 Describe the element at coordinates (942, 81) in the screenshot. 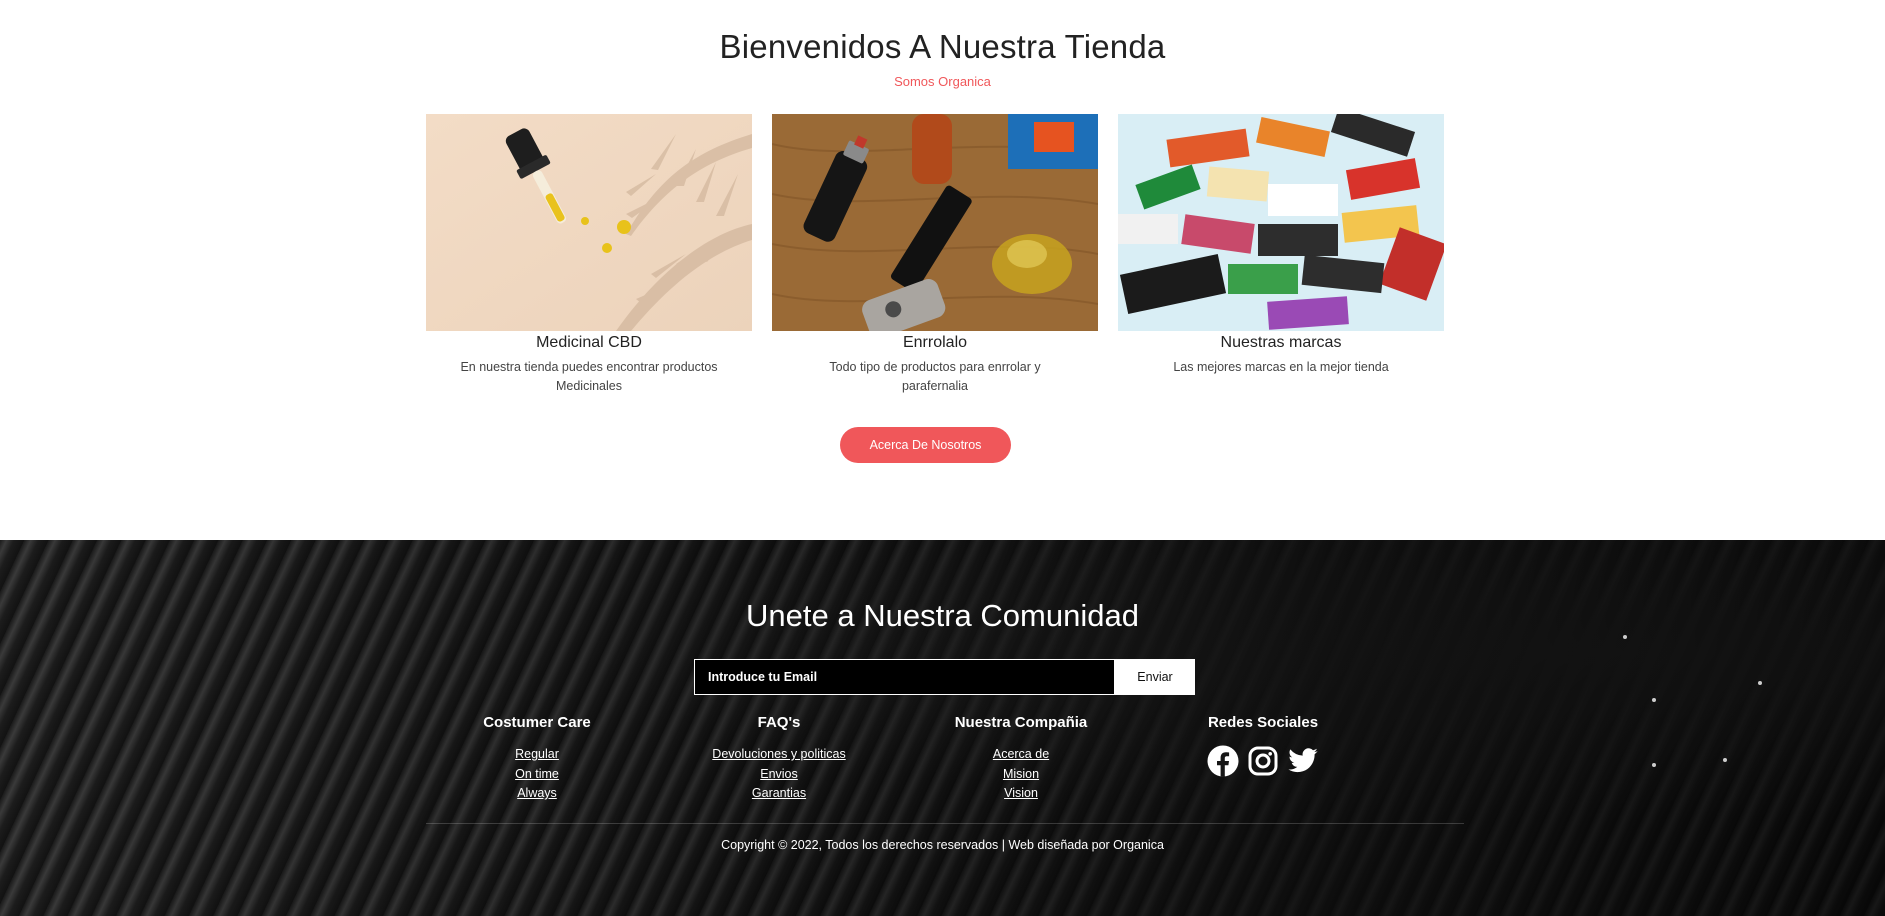

I see `page-subtitle: Somos Organica` at that location.